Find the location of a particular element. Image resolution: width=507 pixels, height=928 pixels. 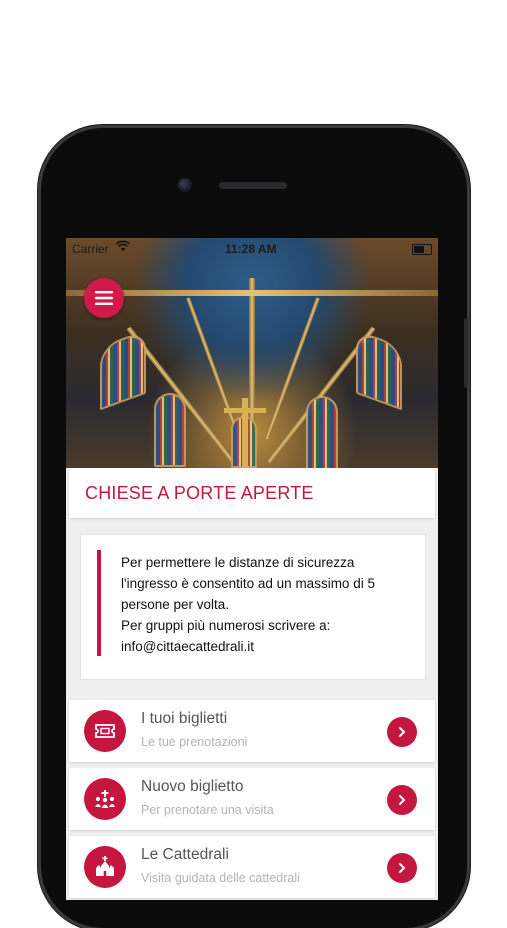

wifi-icon is located at coordinates (123, 247).